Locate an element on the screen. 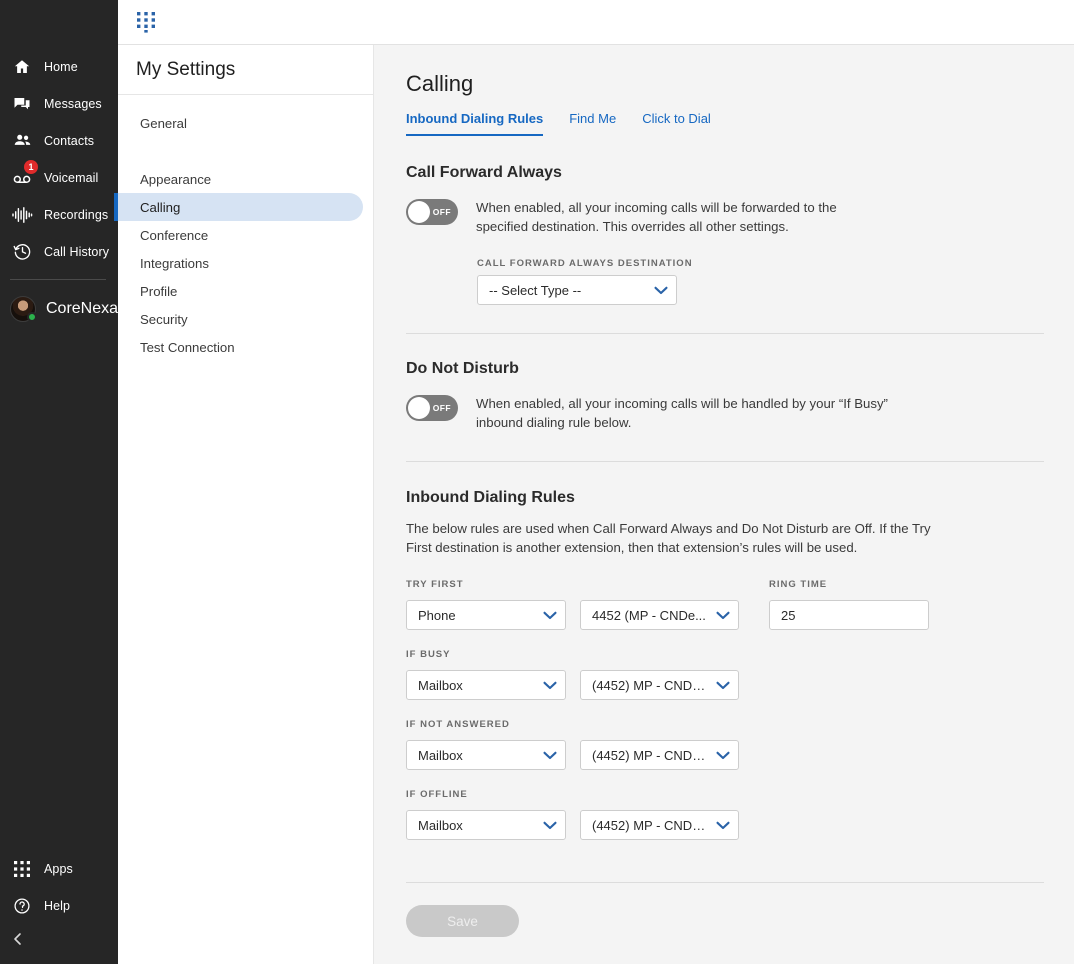  settings-nav-row: Test Connection is located at coordinates (245, 347).